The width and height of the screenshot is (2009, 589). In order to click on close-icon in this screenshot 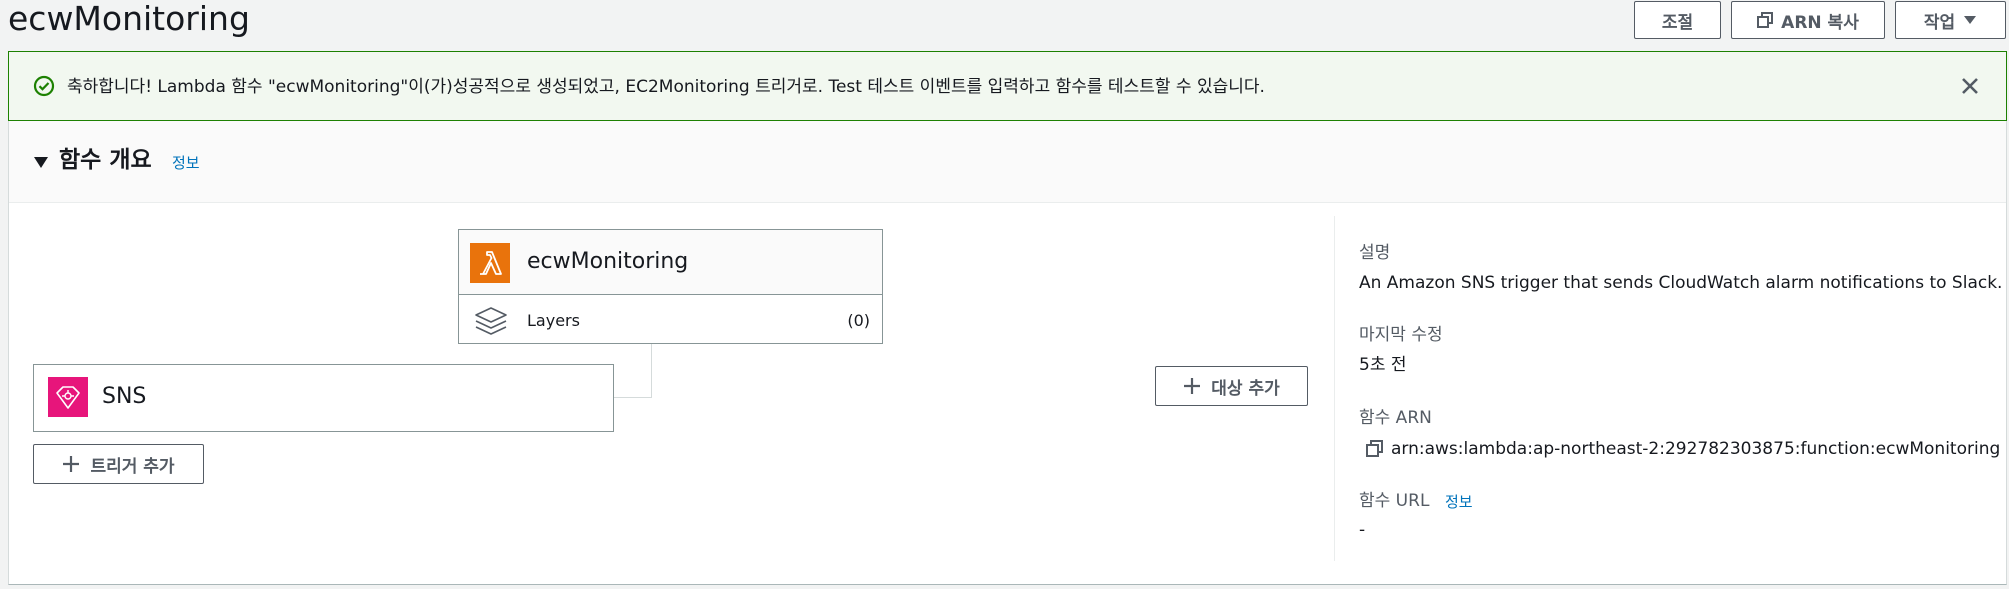, I will do `click(1970, 86)`.